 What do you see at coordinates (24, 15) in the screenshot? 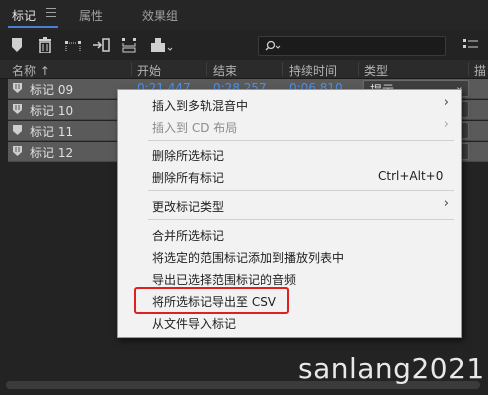
I see `tab-markers: 标记` at bounding box center [24, 15].